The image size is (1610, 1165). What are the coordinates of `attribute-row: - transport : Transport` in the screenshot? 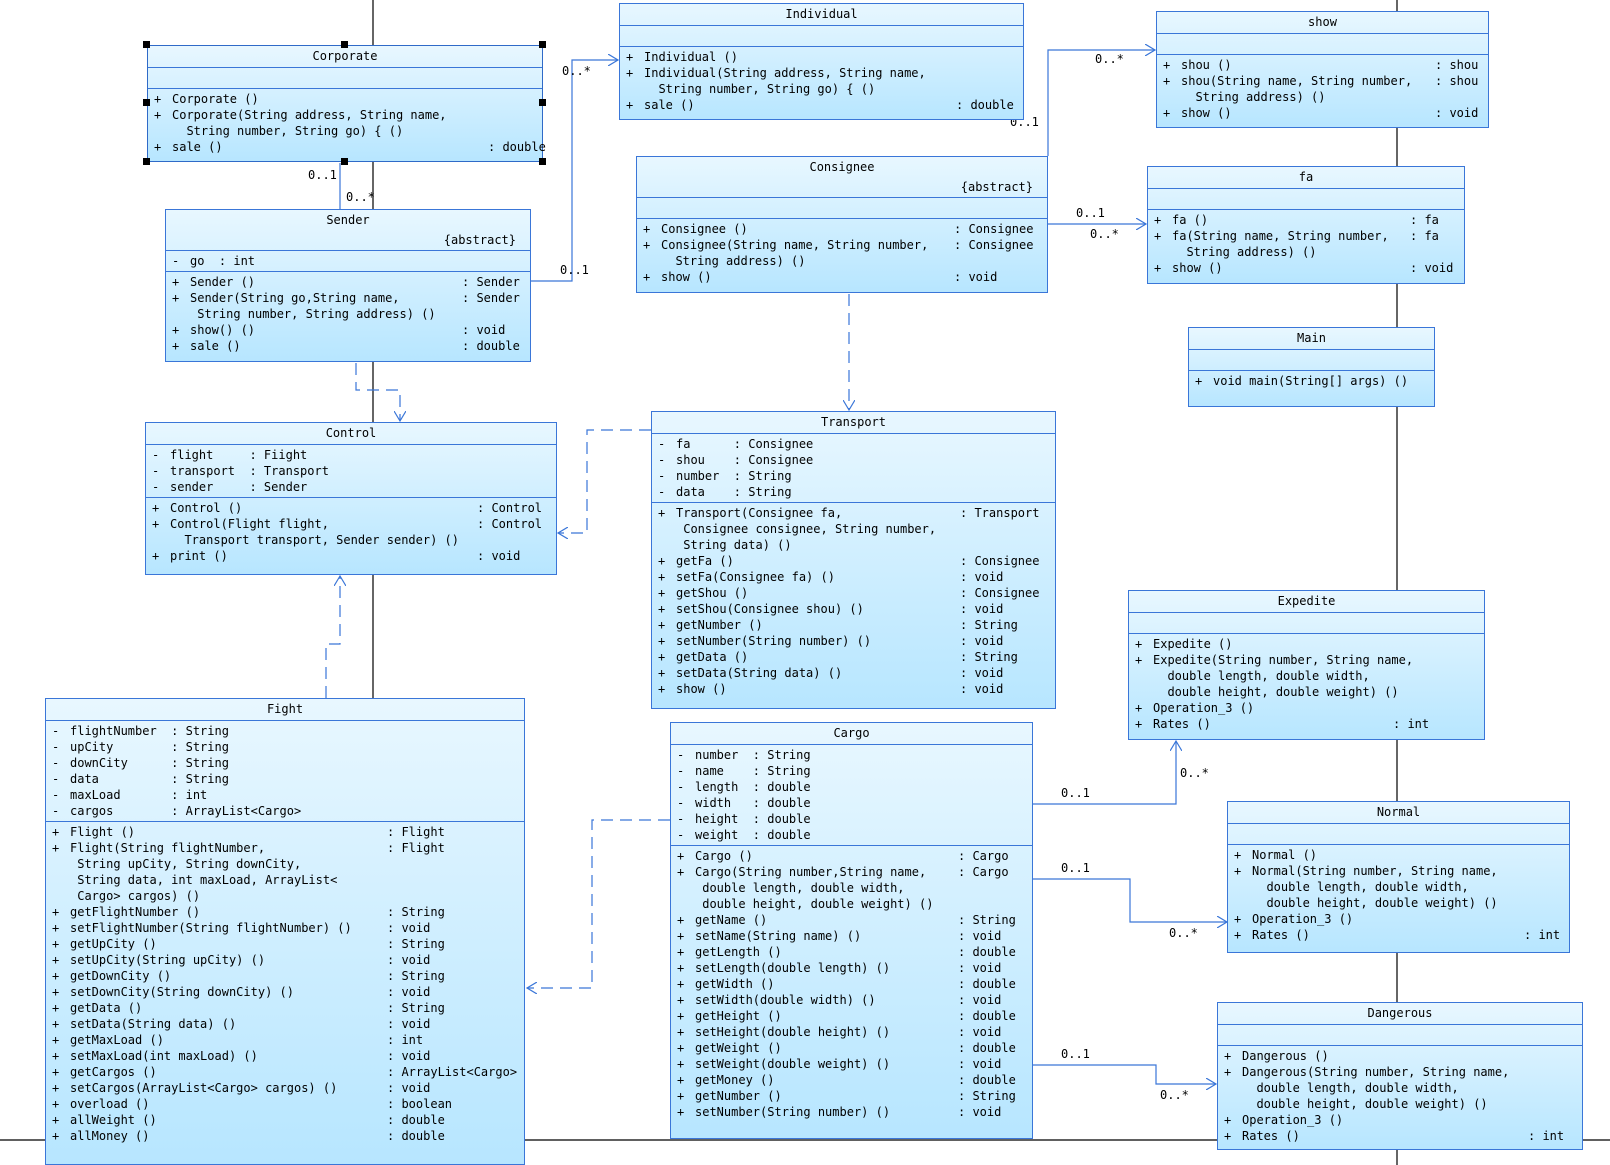 It's located at (351, 471).